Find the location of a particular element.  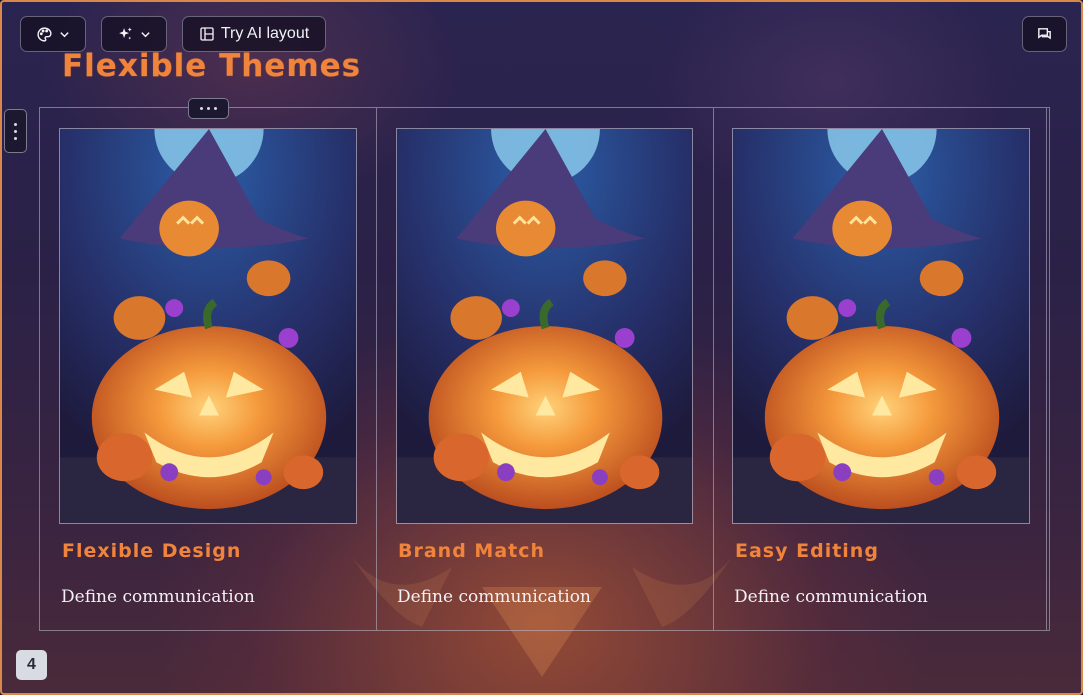

try-ai-layout-label: Try AI layout is located at coordinates (265, 33).